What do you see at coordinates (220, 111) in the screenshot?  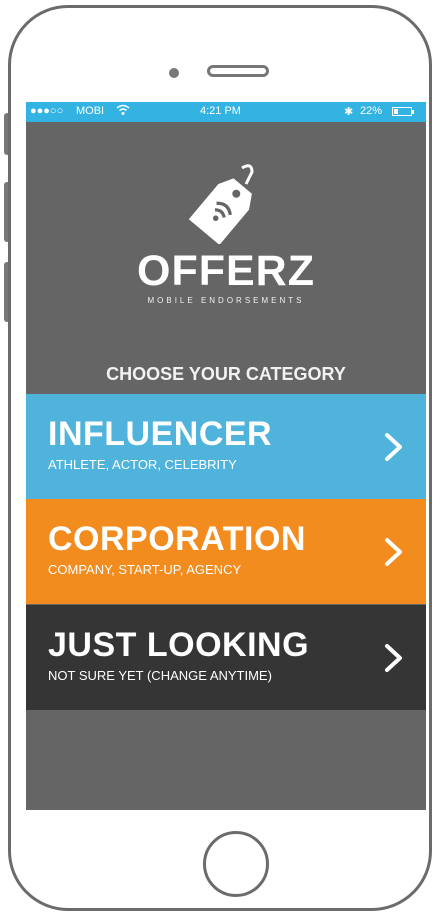 I see `status-time: 4:21 PM` at bounding box center [220, 111].